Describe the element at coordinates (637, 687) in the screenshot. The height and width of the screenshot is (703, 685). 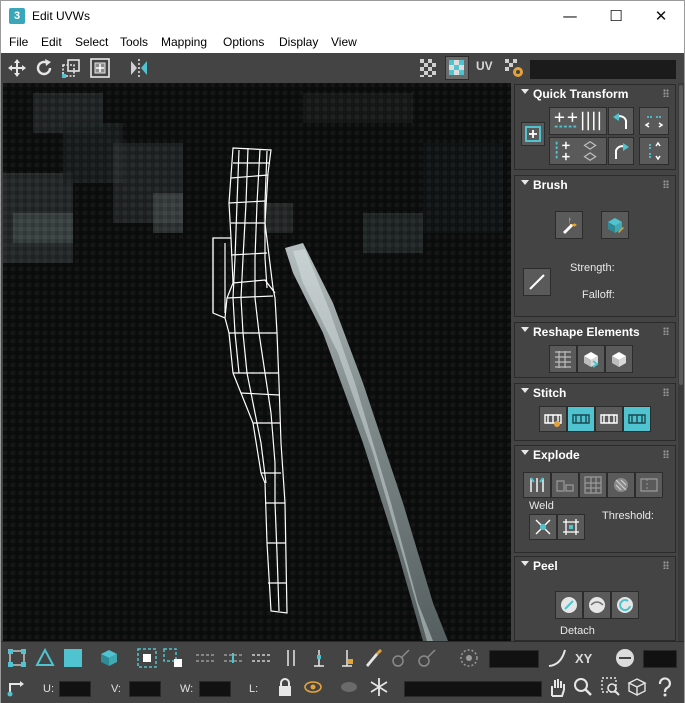
I see `zoom-extents-icon` at that location.